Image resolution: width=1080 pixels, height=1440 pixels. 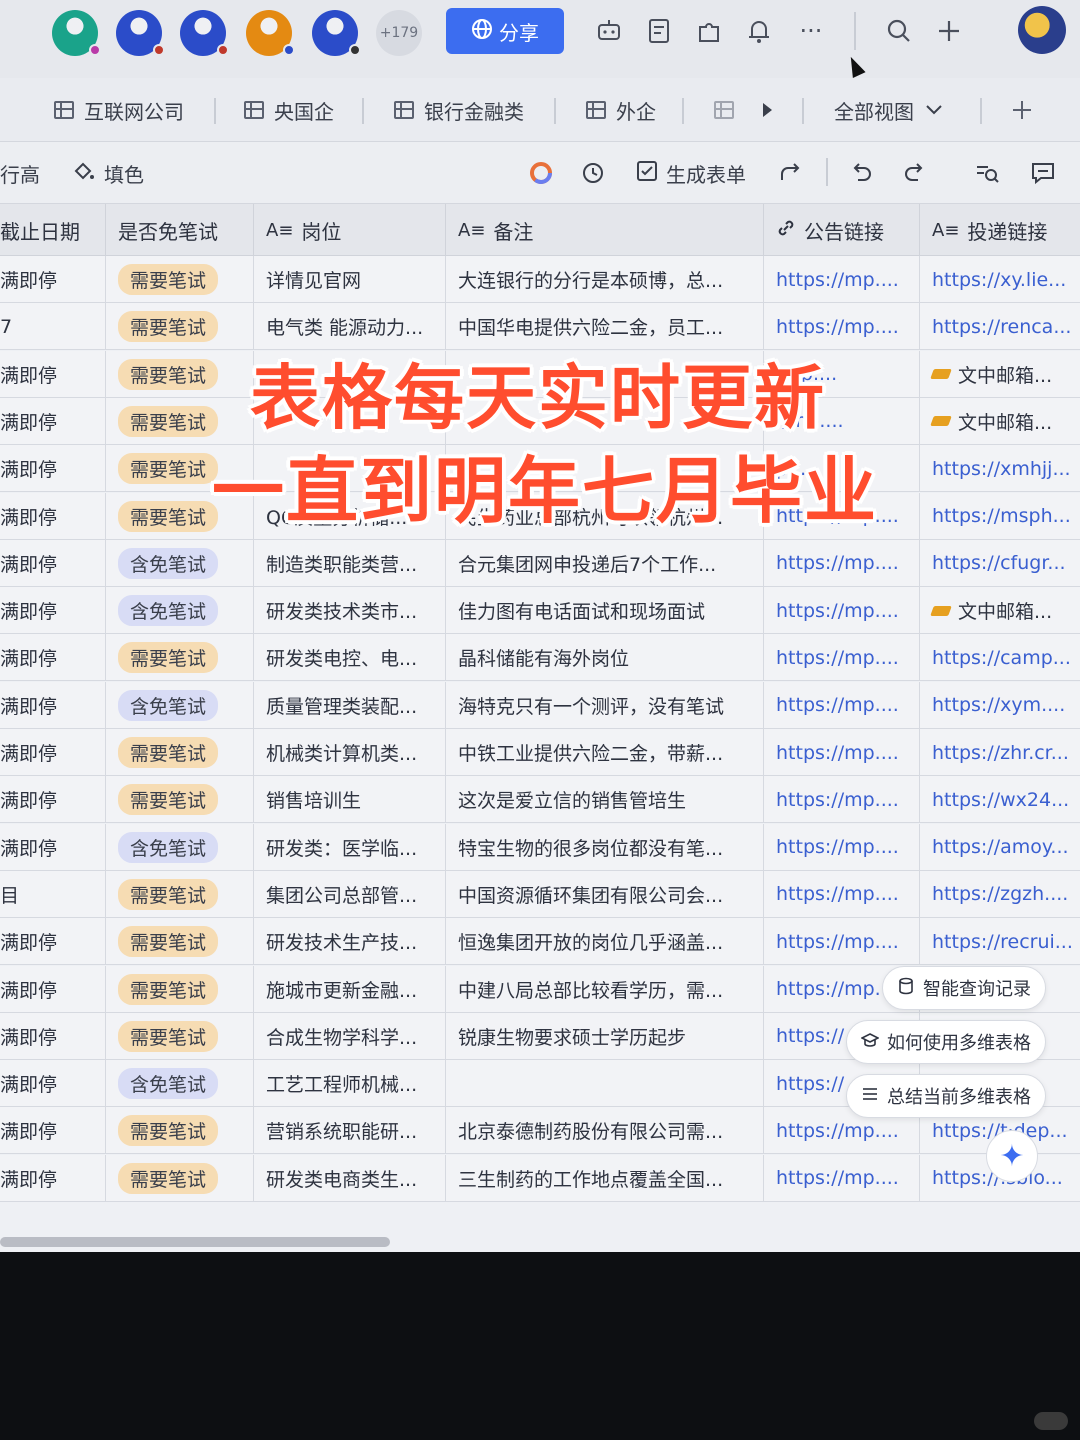 I want to click on tab-foreign-companies: 外企, so click(x=621, y=110).